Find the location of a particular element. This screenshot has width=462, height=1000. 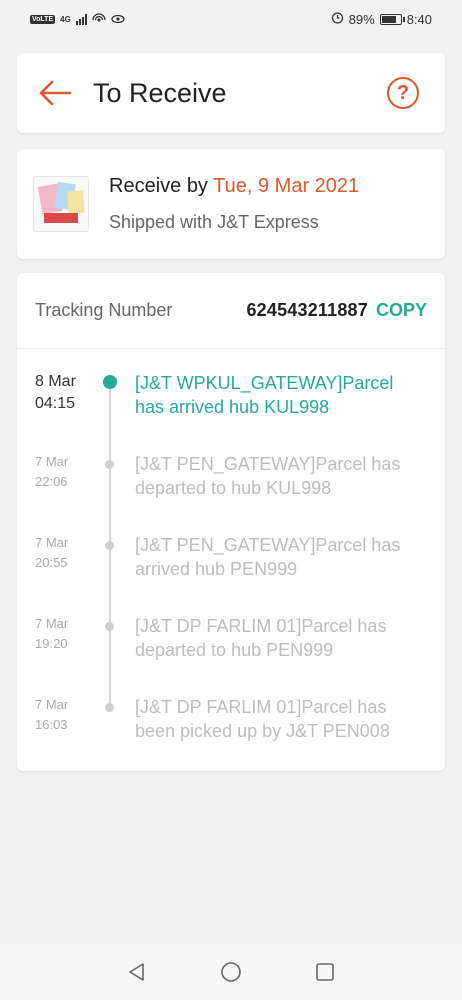

event-datetime: 7 Mar 22:06 is located at coordinates (54, 492).